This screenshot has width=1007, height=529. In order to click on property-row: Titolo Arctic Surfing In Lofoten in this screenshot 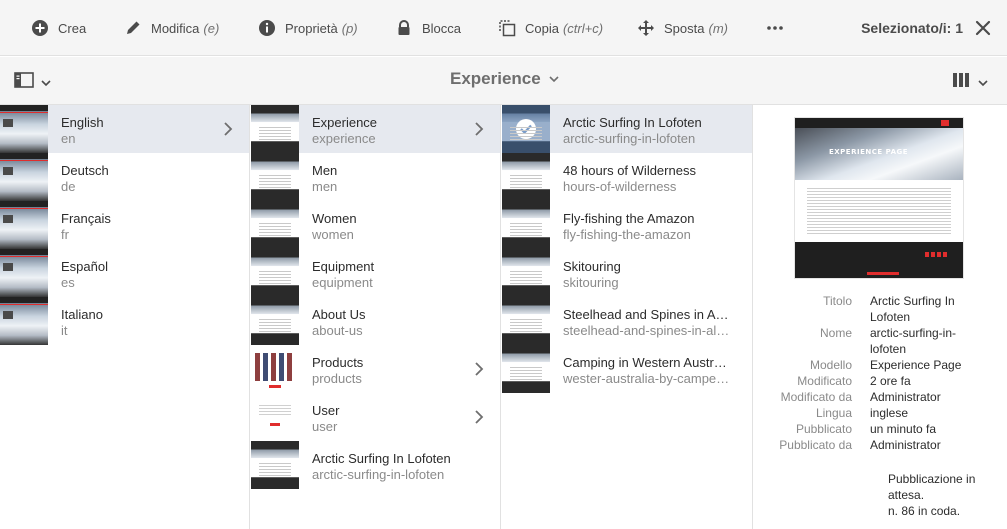, I will do `click(880, 309)`.